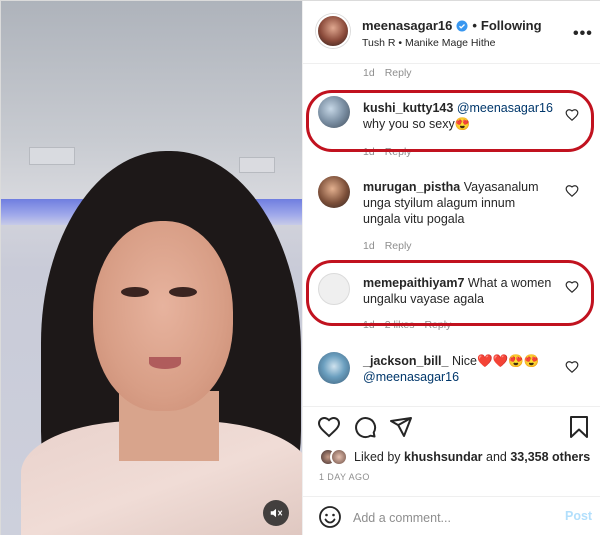 Image resolution: width=600 pixels, height=535 pixels. Describe the element at coordinates (428, 43) in the screenshot. I see `post-subtitle: Tush R • Manike Mage Hithe` at that location.